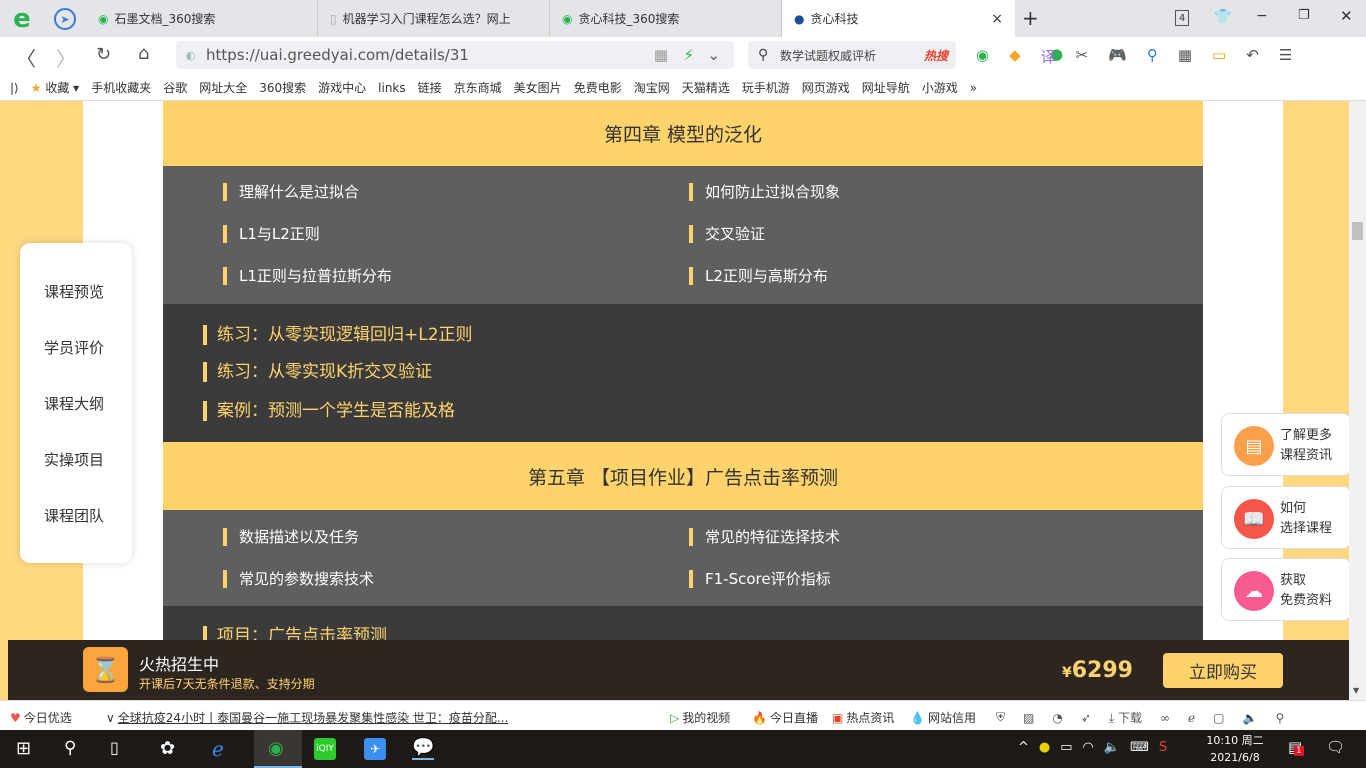 The width and height of the screenshot is (1366, 768). Describe the element at coordinates (391, 88) in the screenshot. I see `bookmark-folder: links` at that location.